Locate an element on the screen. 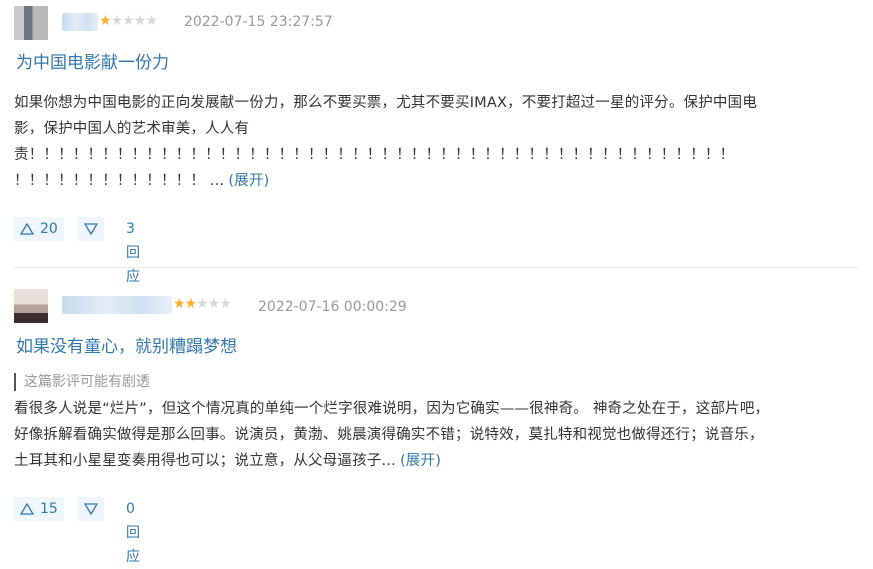 This screenshot has height=569, width=873. spoiler-notice: 这篇影评可能有剧透 is located at coordinates (82, 382).